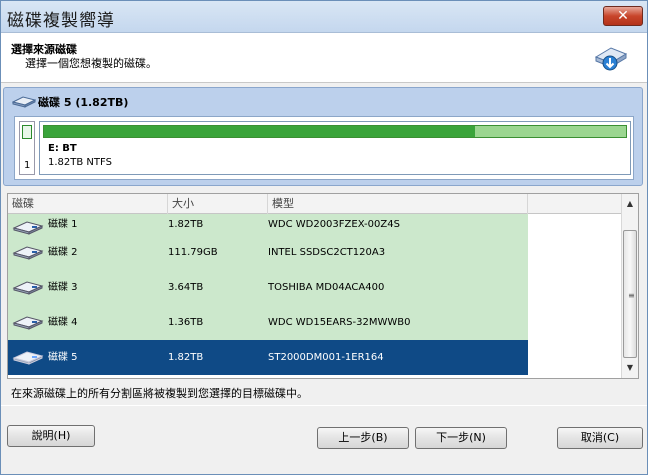 This screenshot has height=475, width=648. I want to click on partition-usage-bar, so click(335, 131).